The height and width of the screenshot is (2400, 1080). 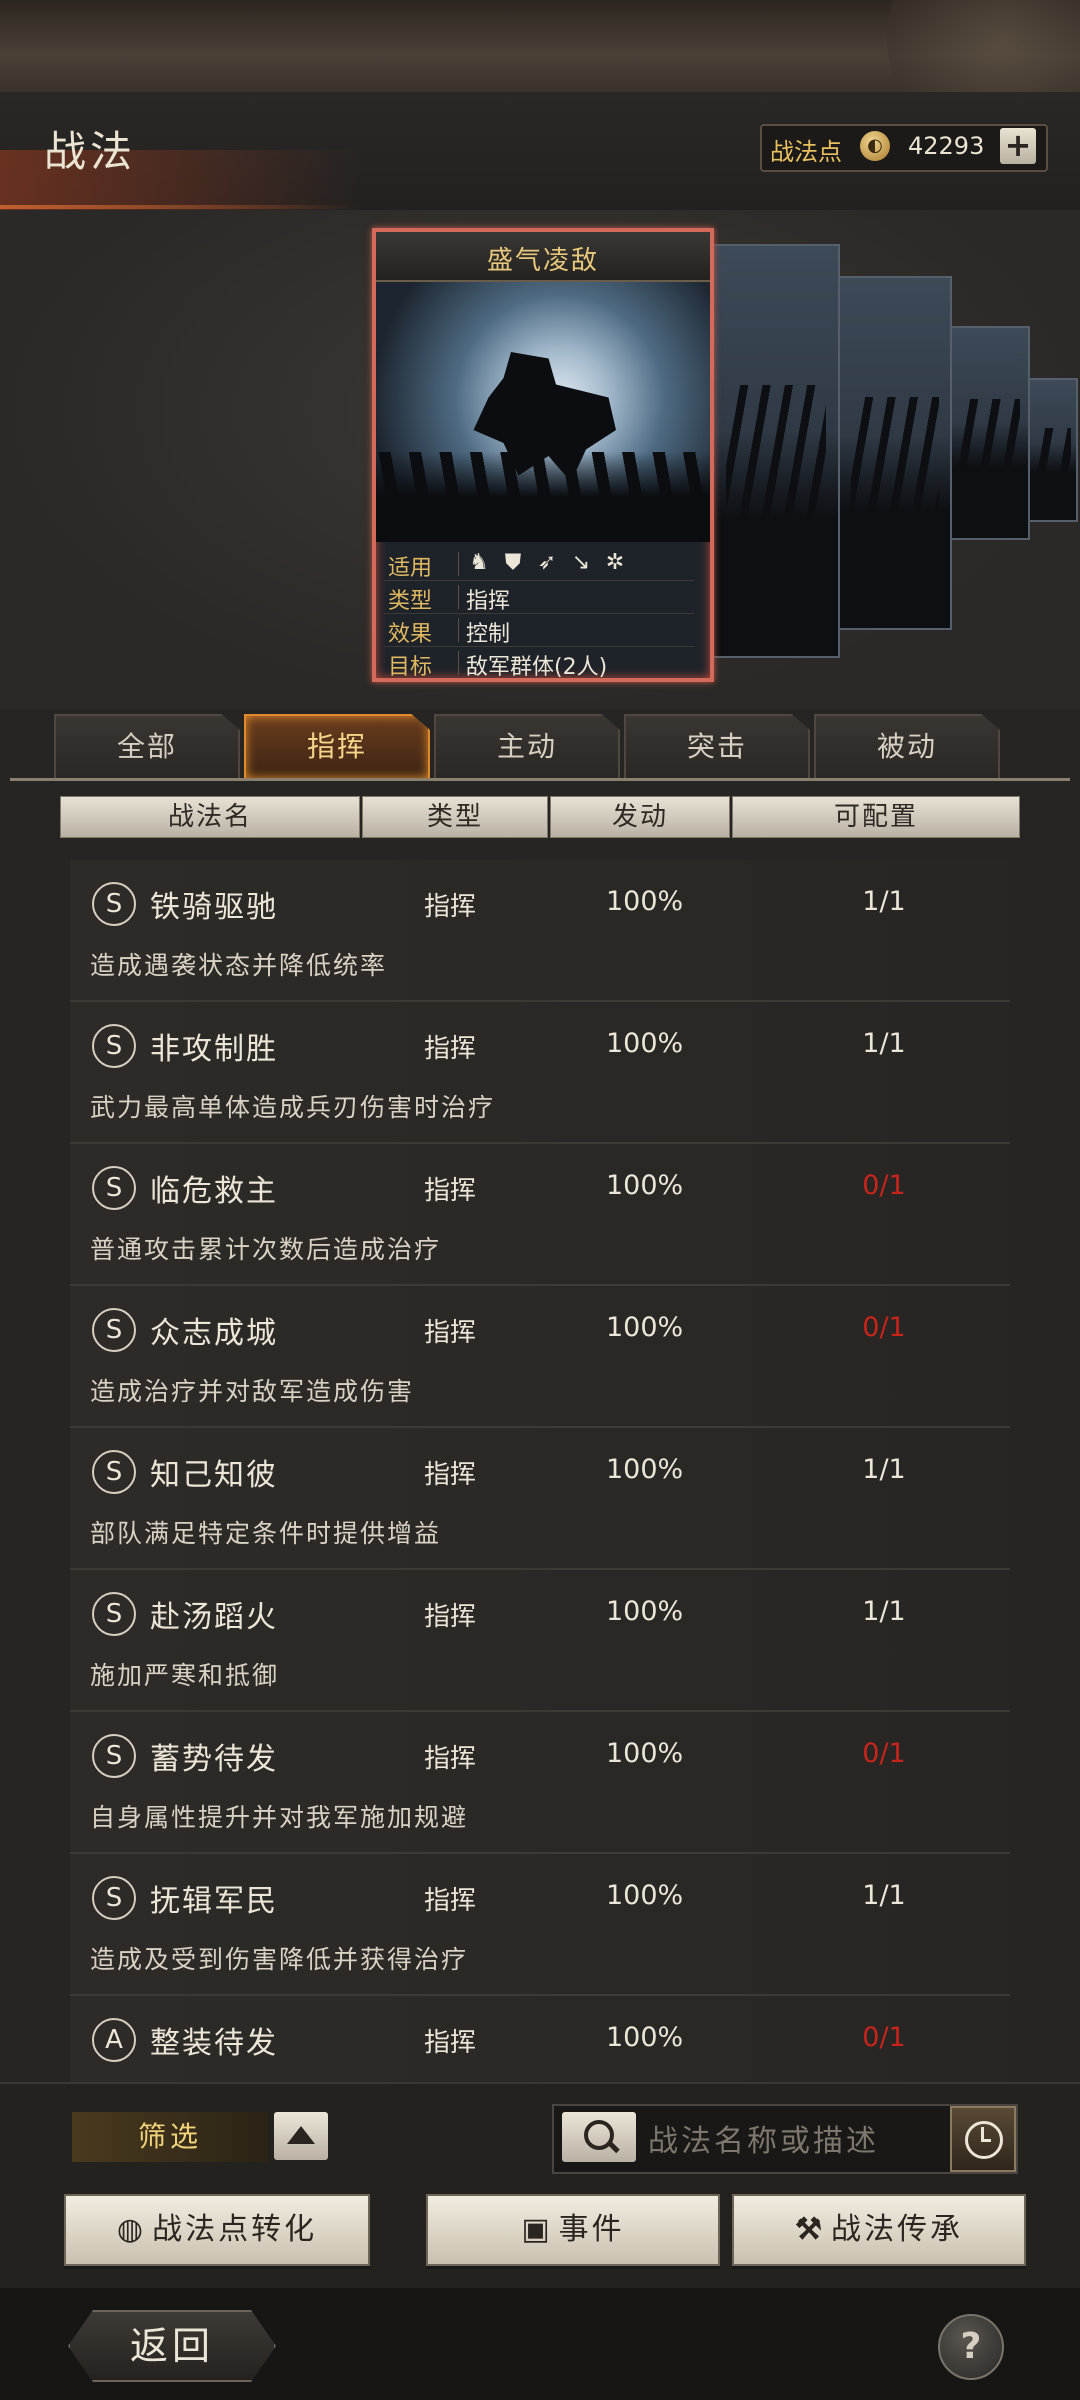 What do you see at coordinates (131, 2229) in the screenshot?
I see `coin-icon: ◍` at bounding box center [131, 2229].